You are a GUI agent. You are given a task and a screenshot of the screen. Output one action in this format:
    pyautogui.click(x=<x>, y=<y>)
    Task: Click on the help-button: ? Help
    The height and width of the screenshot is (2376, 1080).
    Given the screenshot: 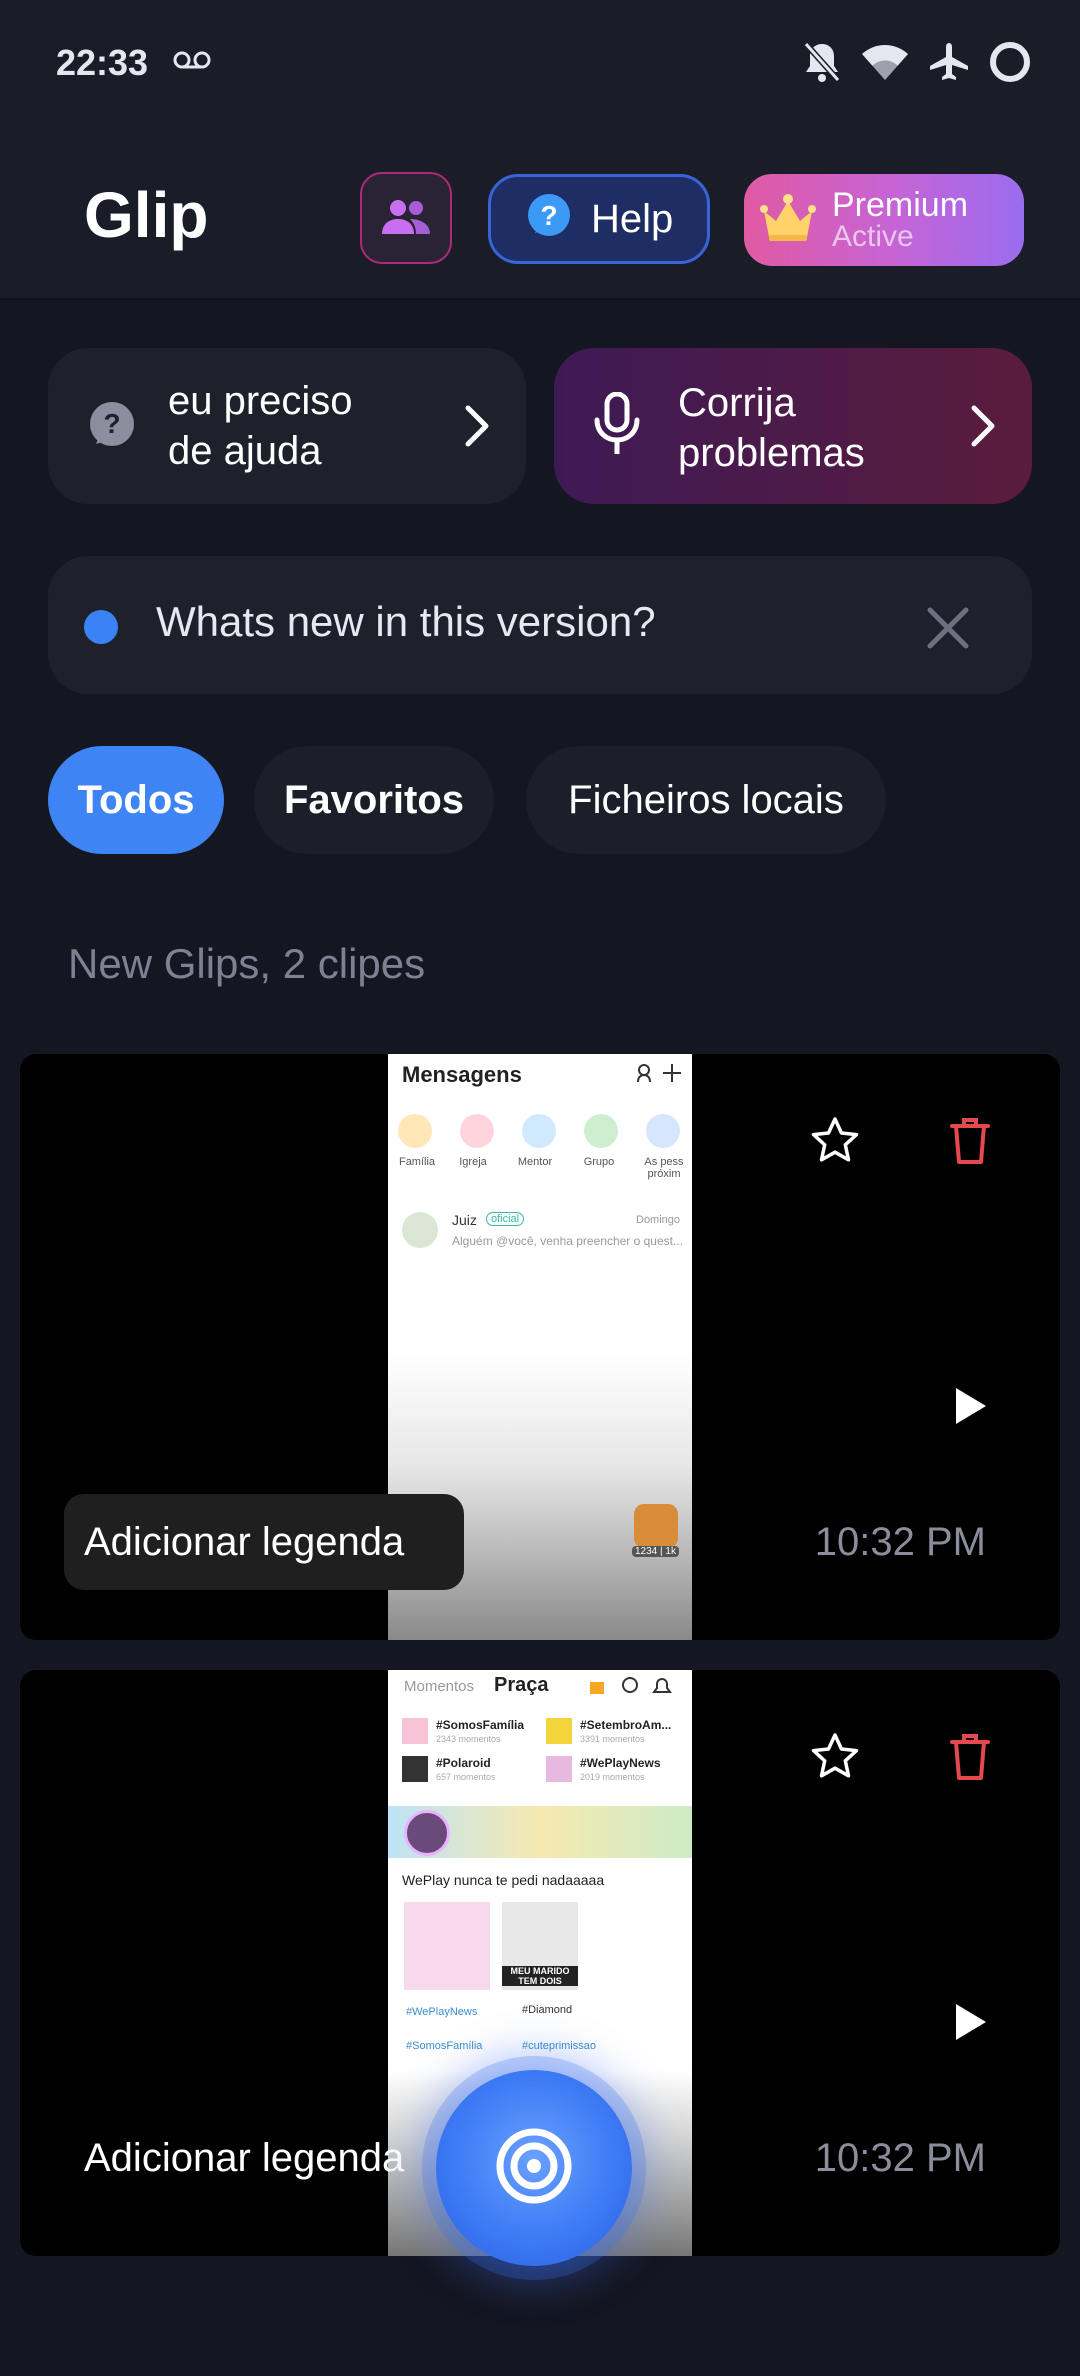 What is the action you would take?
    pyautogui.click(x=599, y=219)
    